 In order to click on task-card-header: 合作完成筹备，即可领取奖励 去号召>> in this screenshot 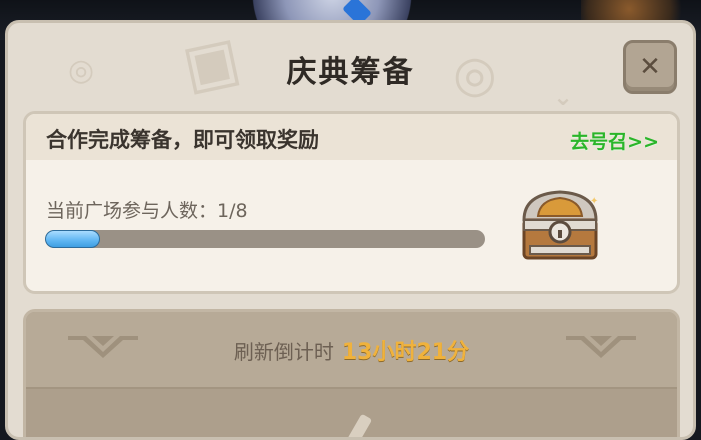, I will do `click(351, 137)`.